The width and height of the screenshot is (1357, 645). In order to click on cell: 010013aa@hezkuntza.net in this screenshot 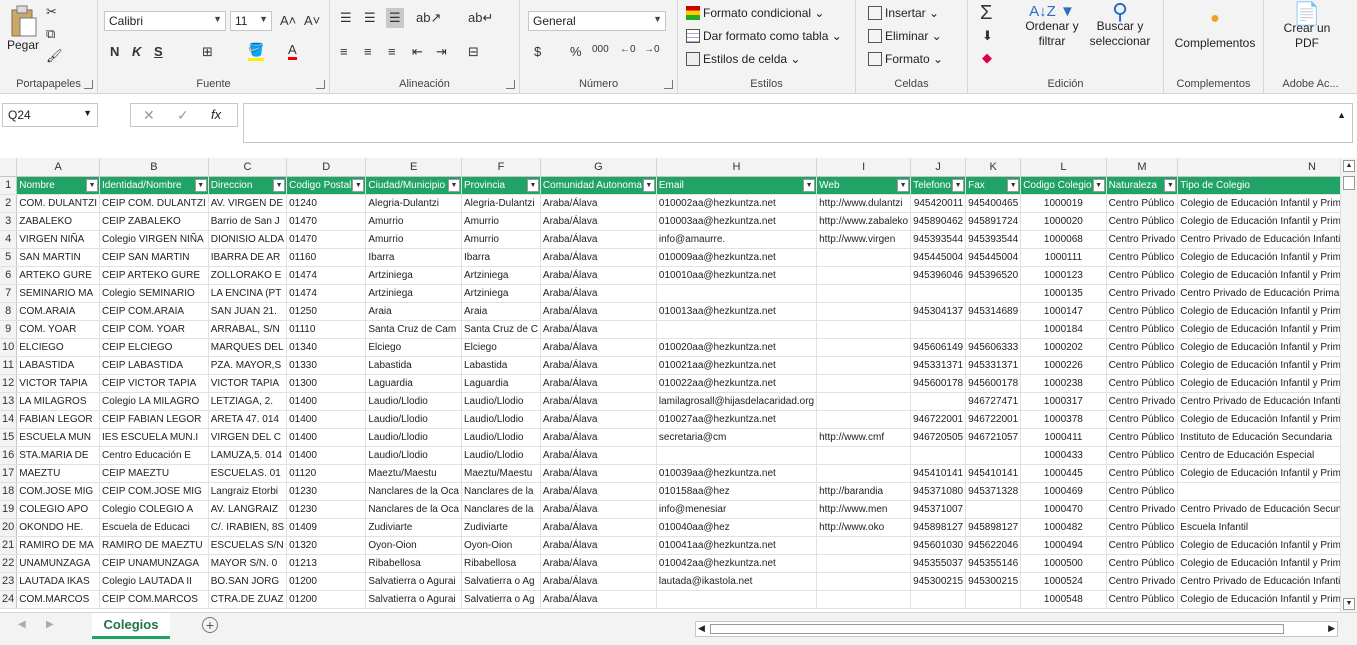, I will do `click(737, 311)`.